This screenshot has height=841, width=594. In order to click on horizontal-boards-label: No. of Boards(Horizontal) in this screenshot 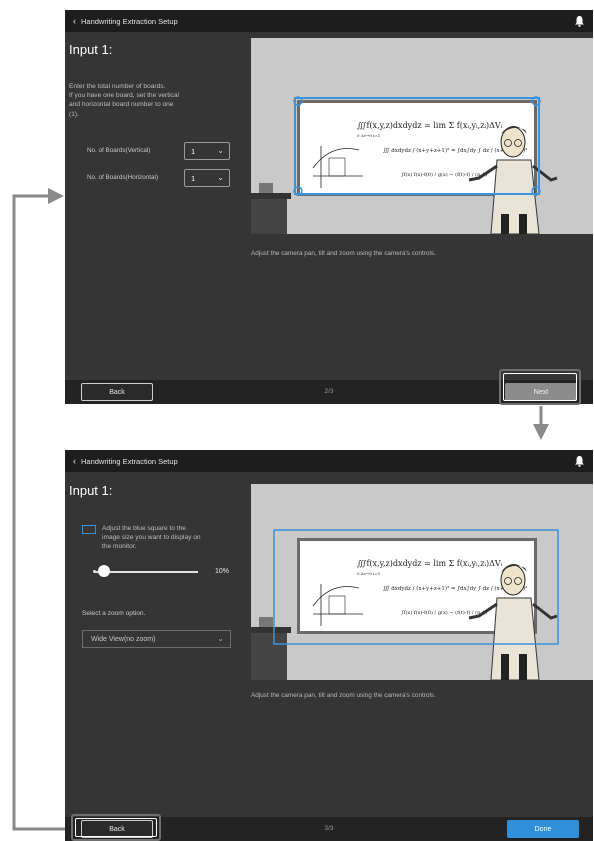, I will do `click(123, 177)`.